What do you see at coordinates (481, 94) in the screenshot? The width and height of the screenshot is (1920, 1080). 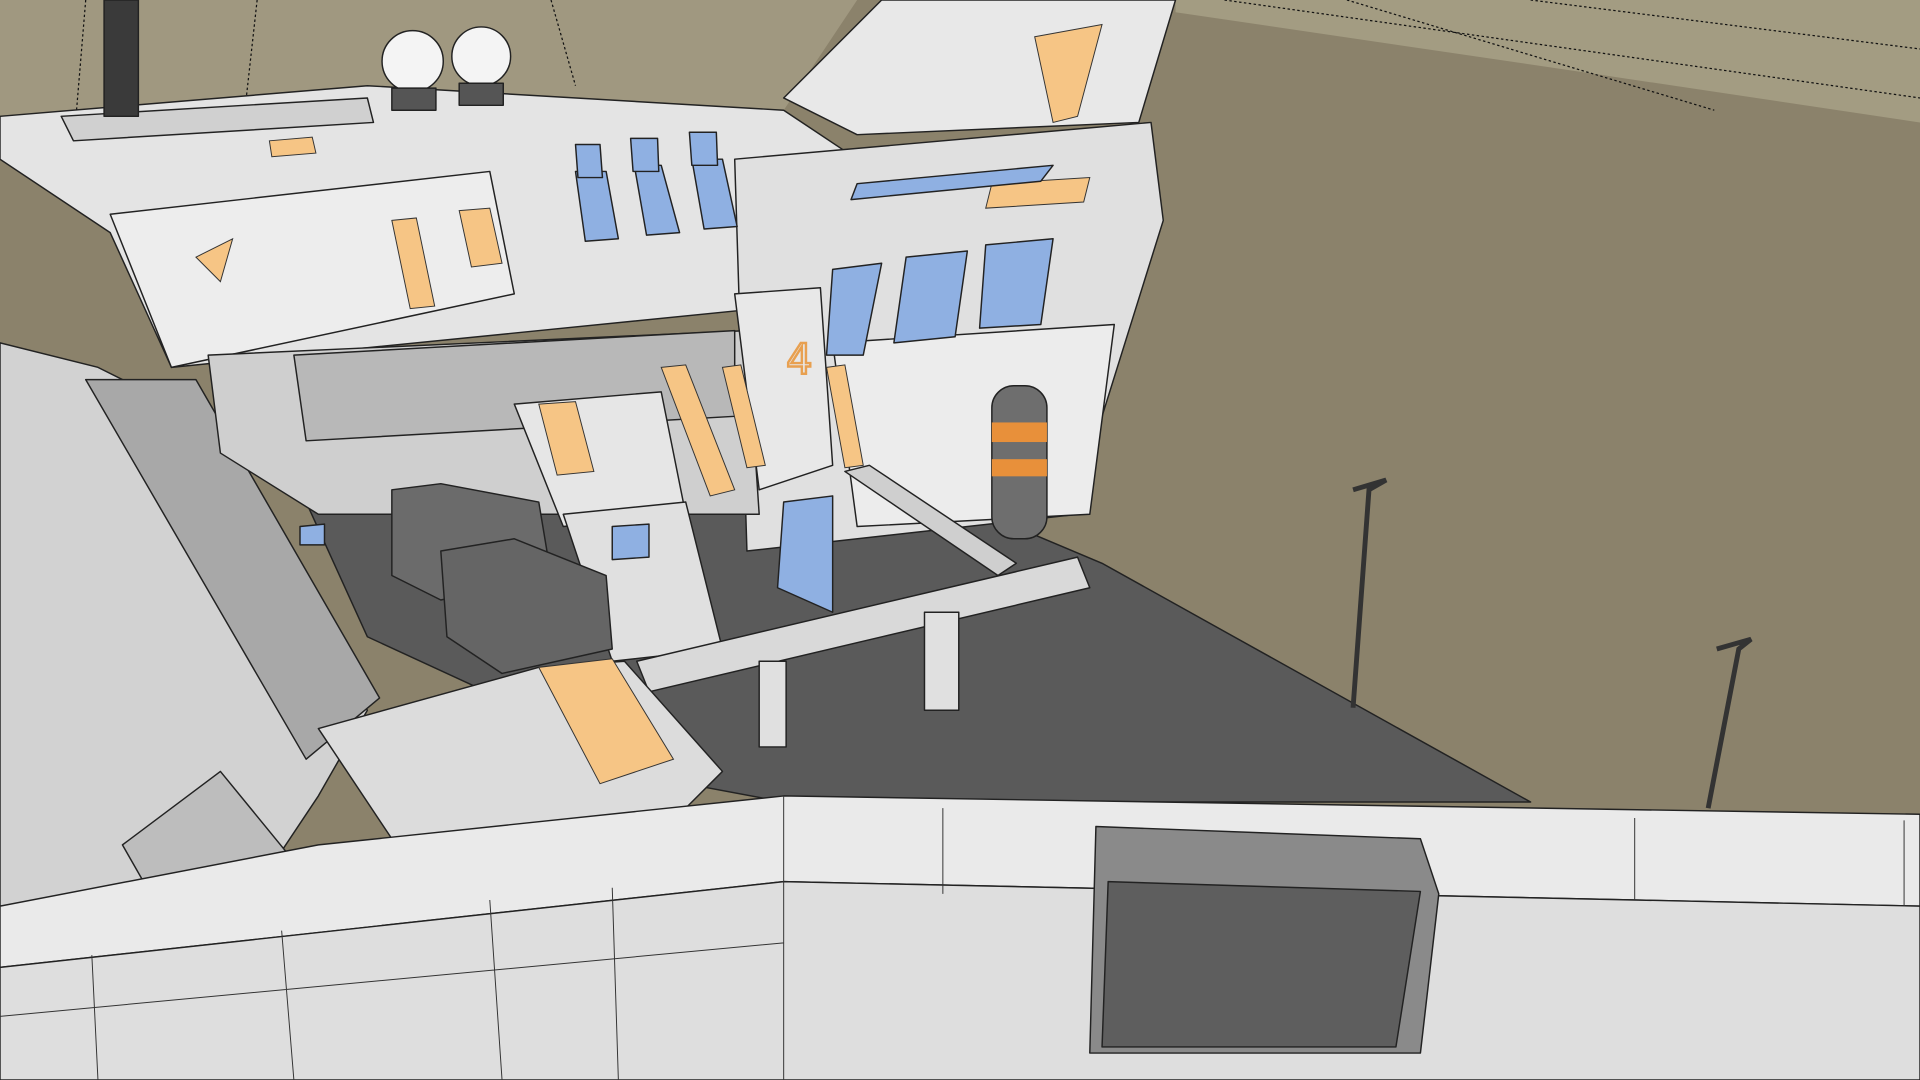 I see `dome-base-right` at bounding box center [481, 94].